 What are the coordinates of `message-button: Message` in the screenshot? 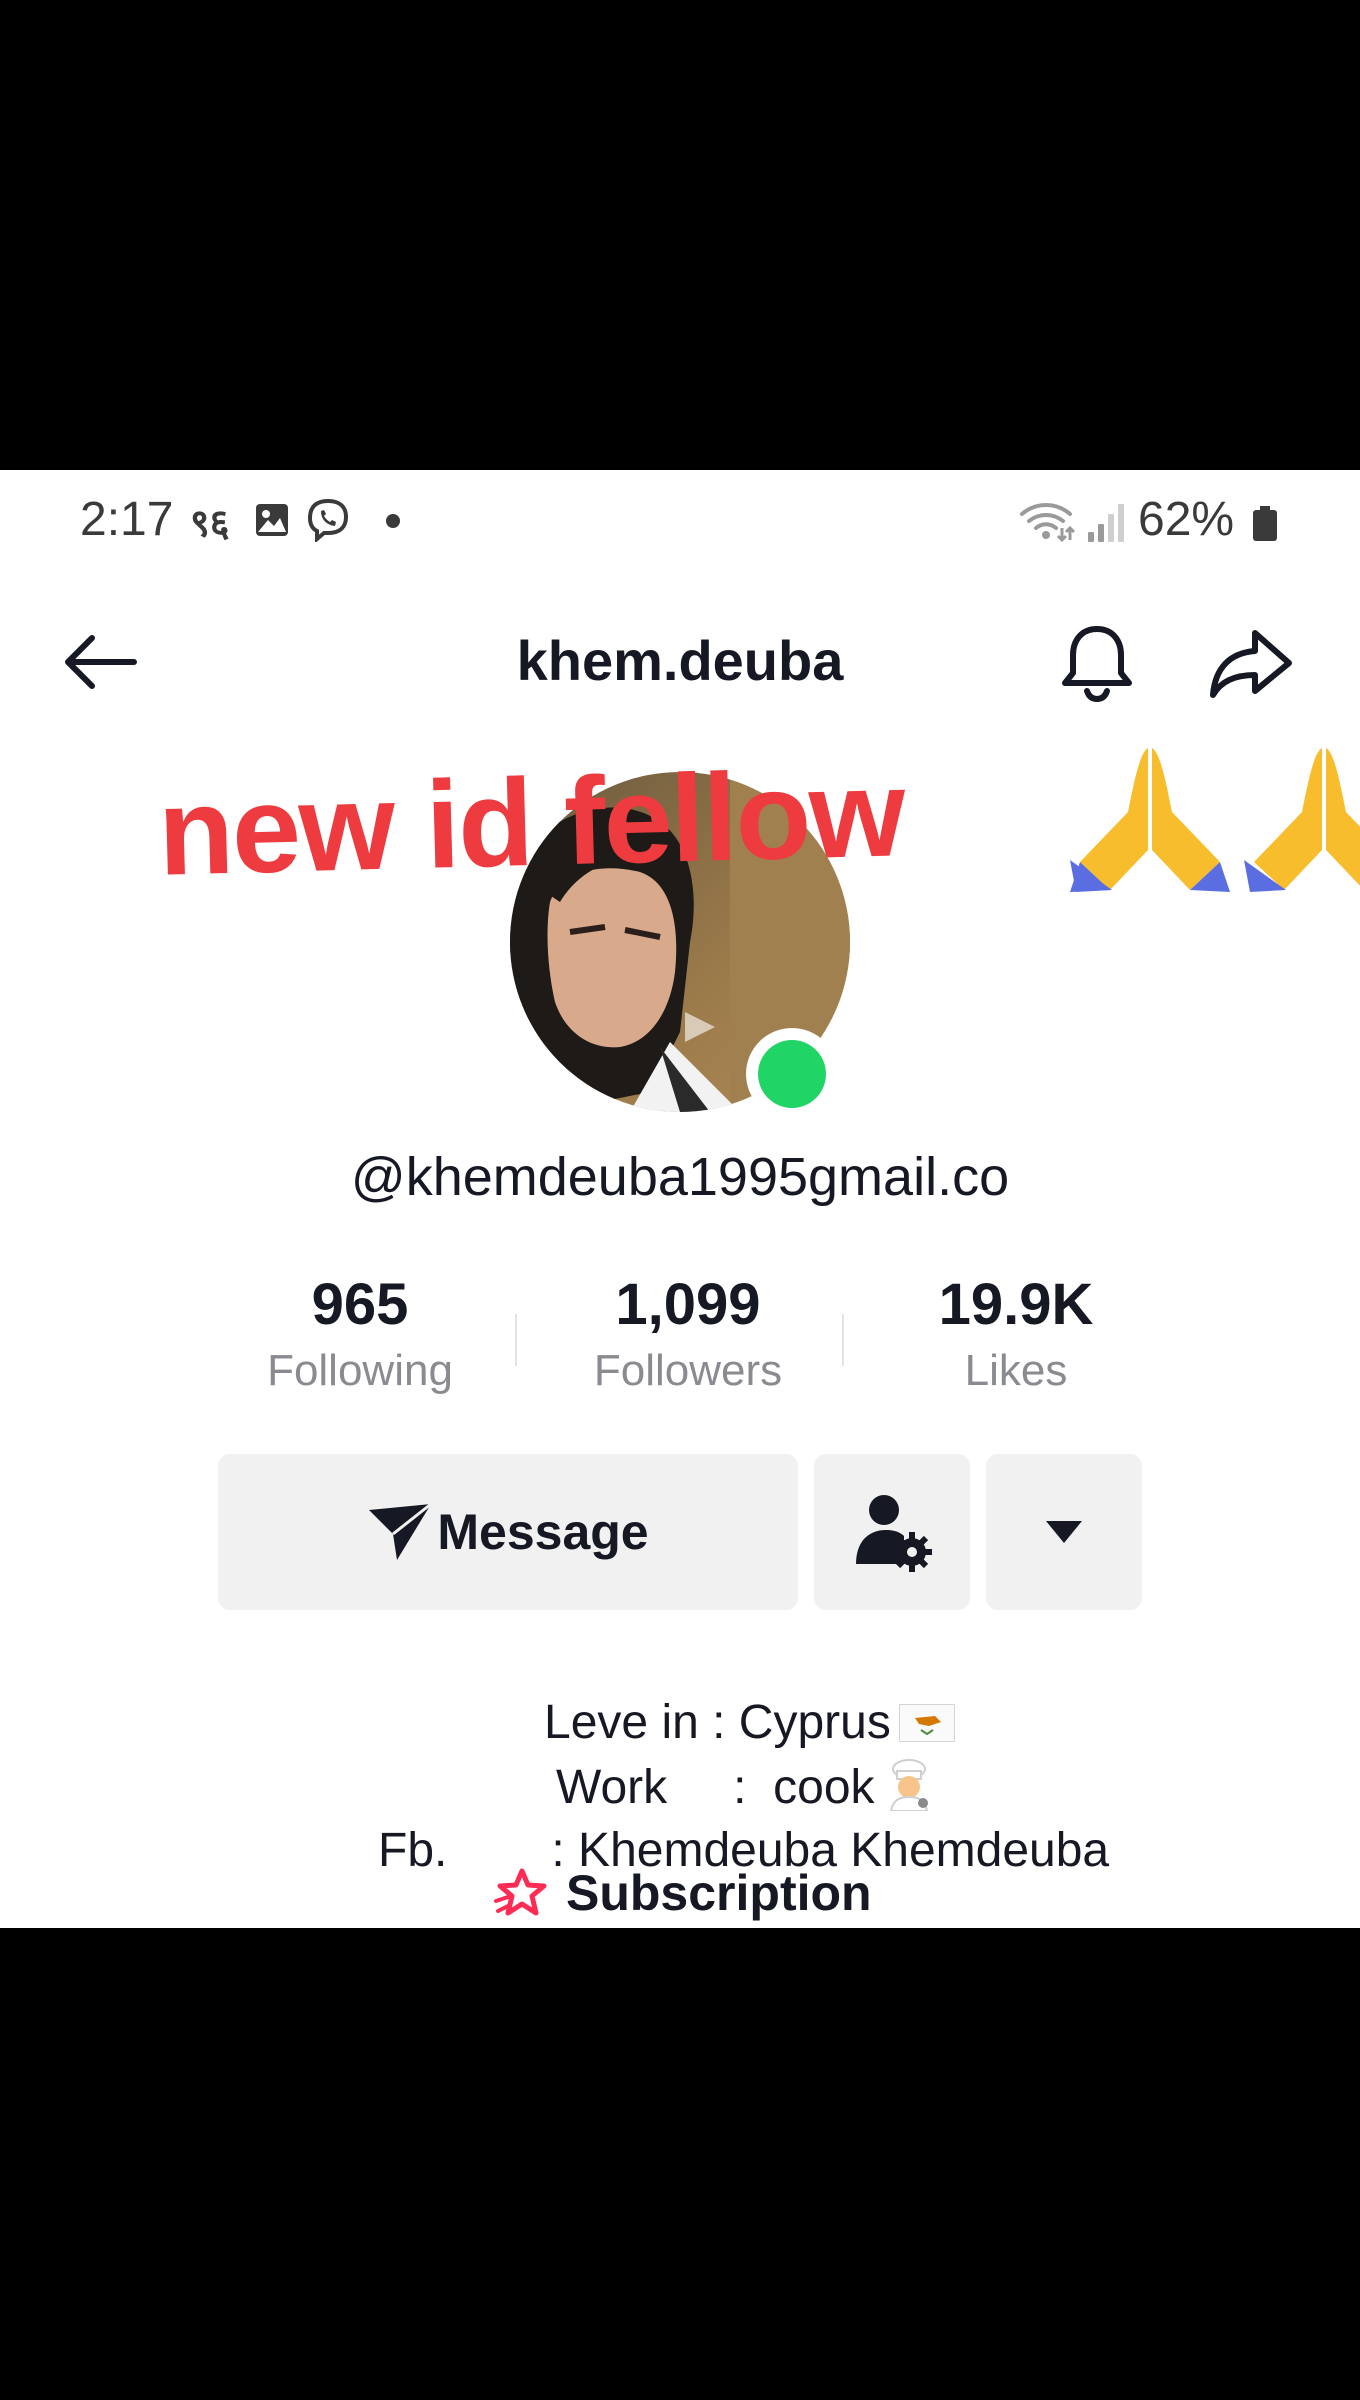 It's located at (508, 1532).